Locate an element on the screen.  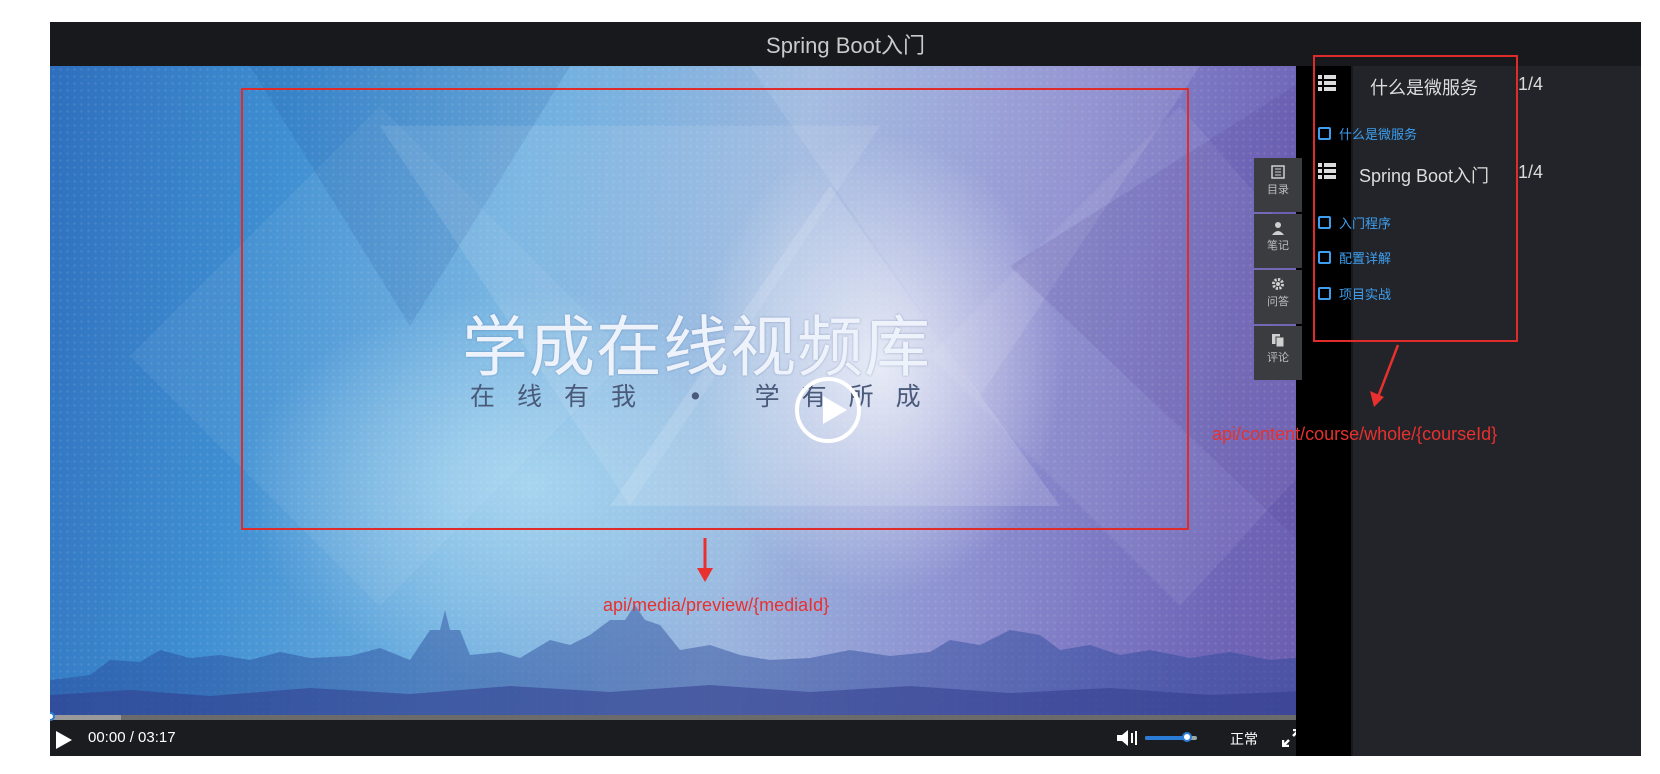
side-button-label: 笔记 is located at coordinates (1278, 246).